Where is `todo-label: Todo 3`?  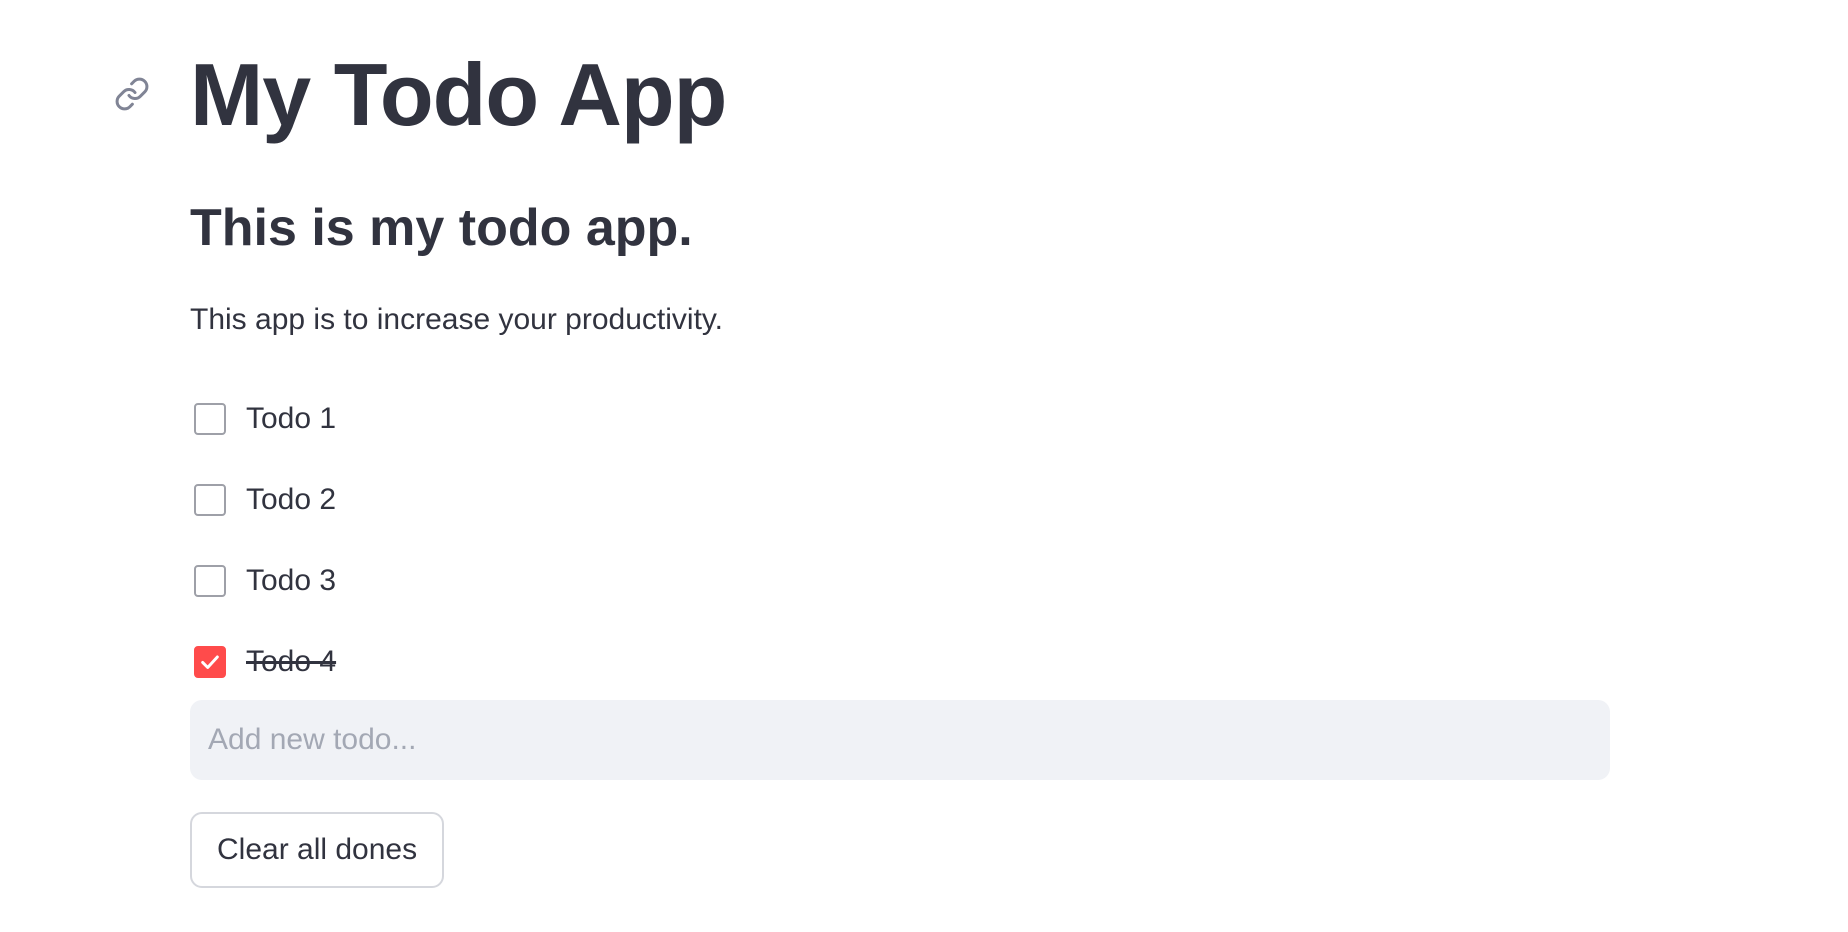
todo-label: Todo 3 is located at coordinates (291, 580).